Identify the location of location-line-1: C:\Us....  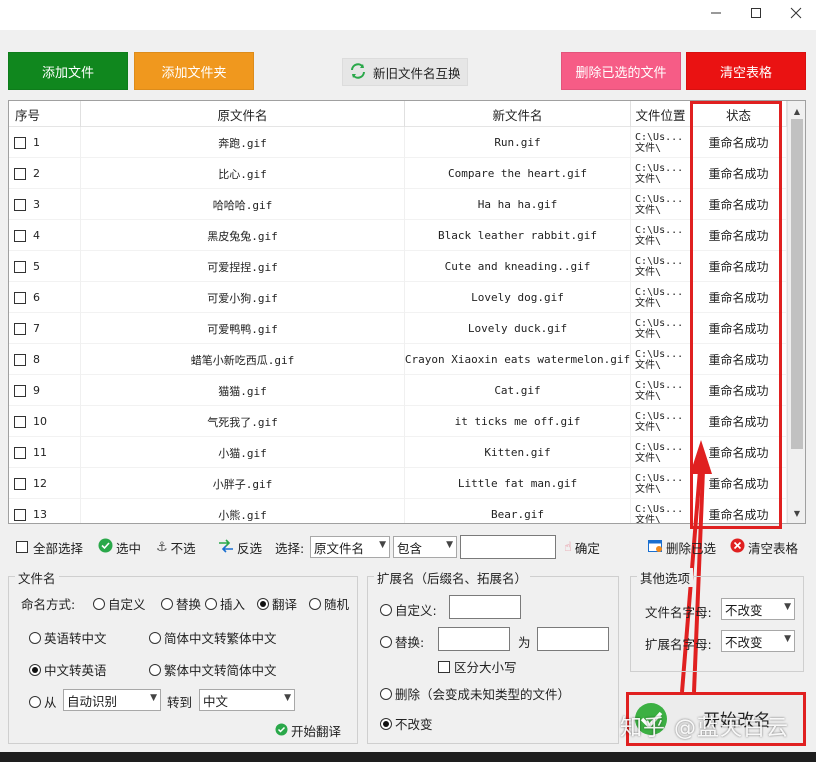
(659, 292).